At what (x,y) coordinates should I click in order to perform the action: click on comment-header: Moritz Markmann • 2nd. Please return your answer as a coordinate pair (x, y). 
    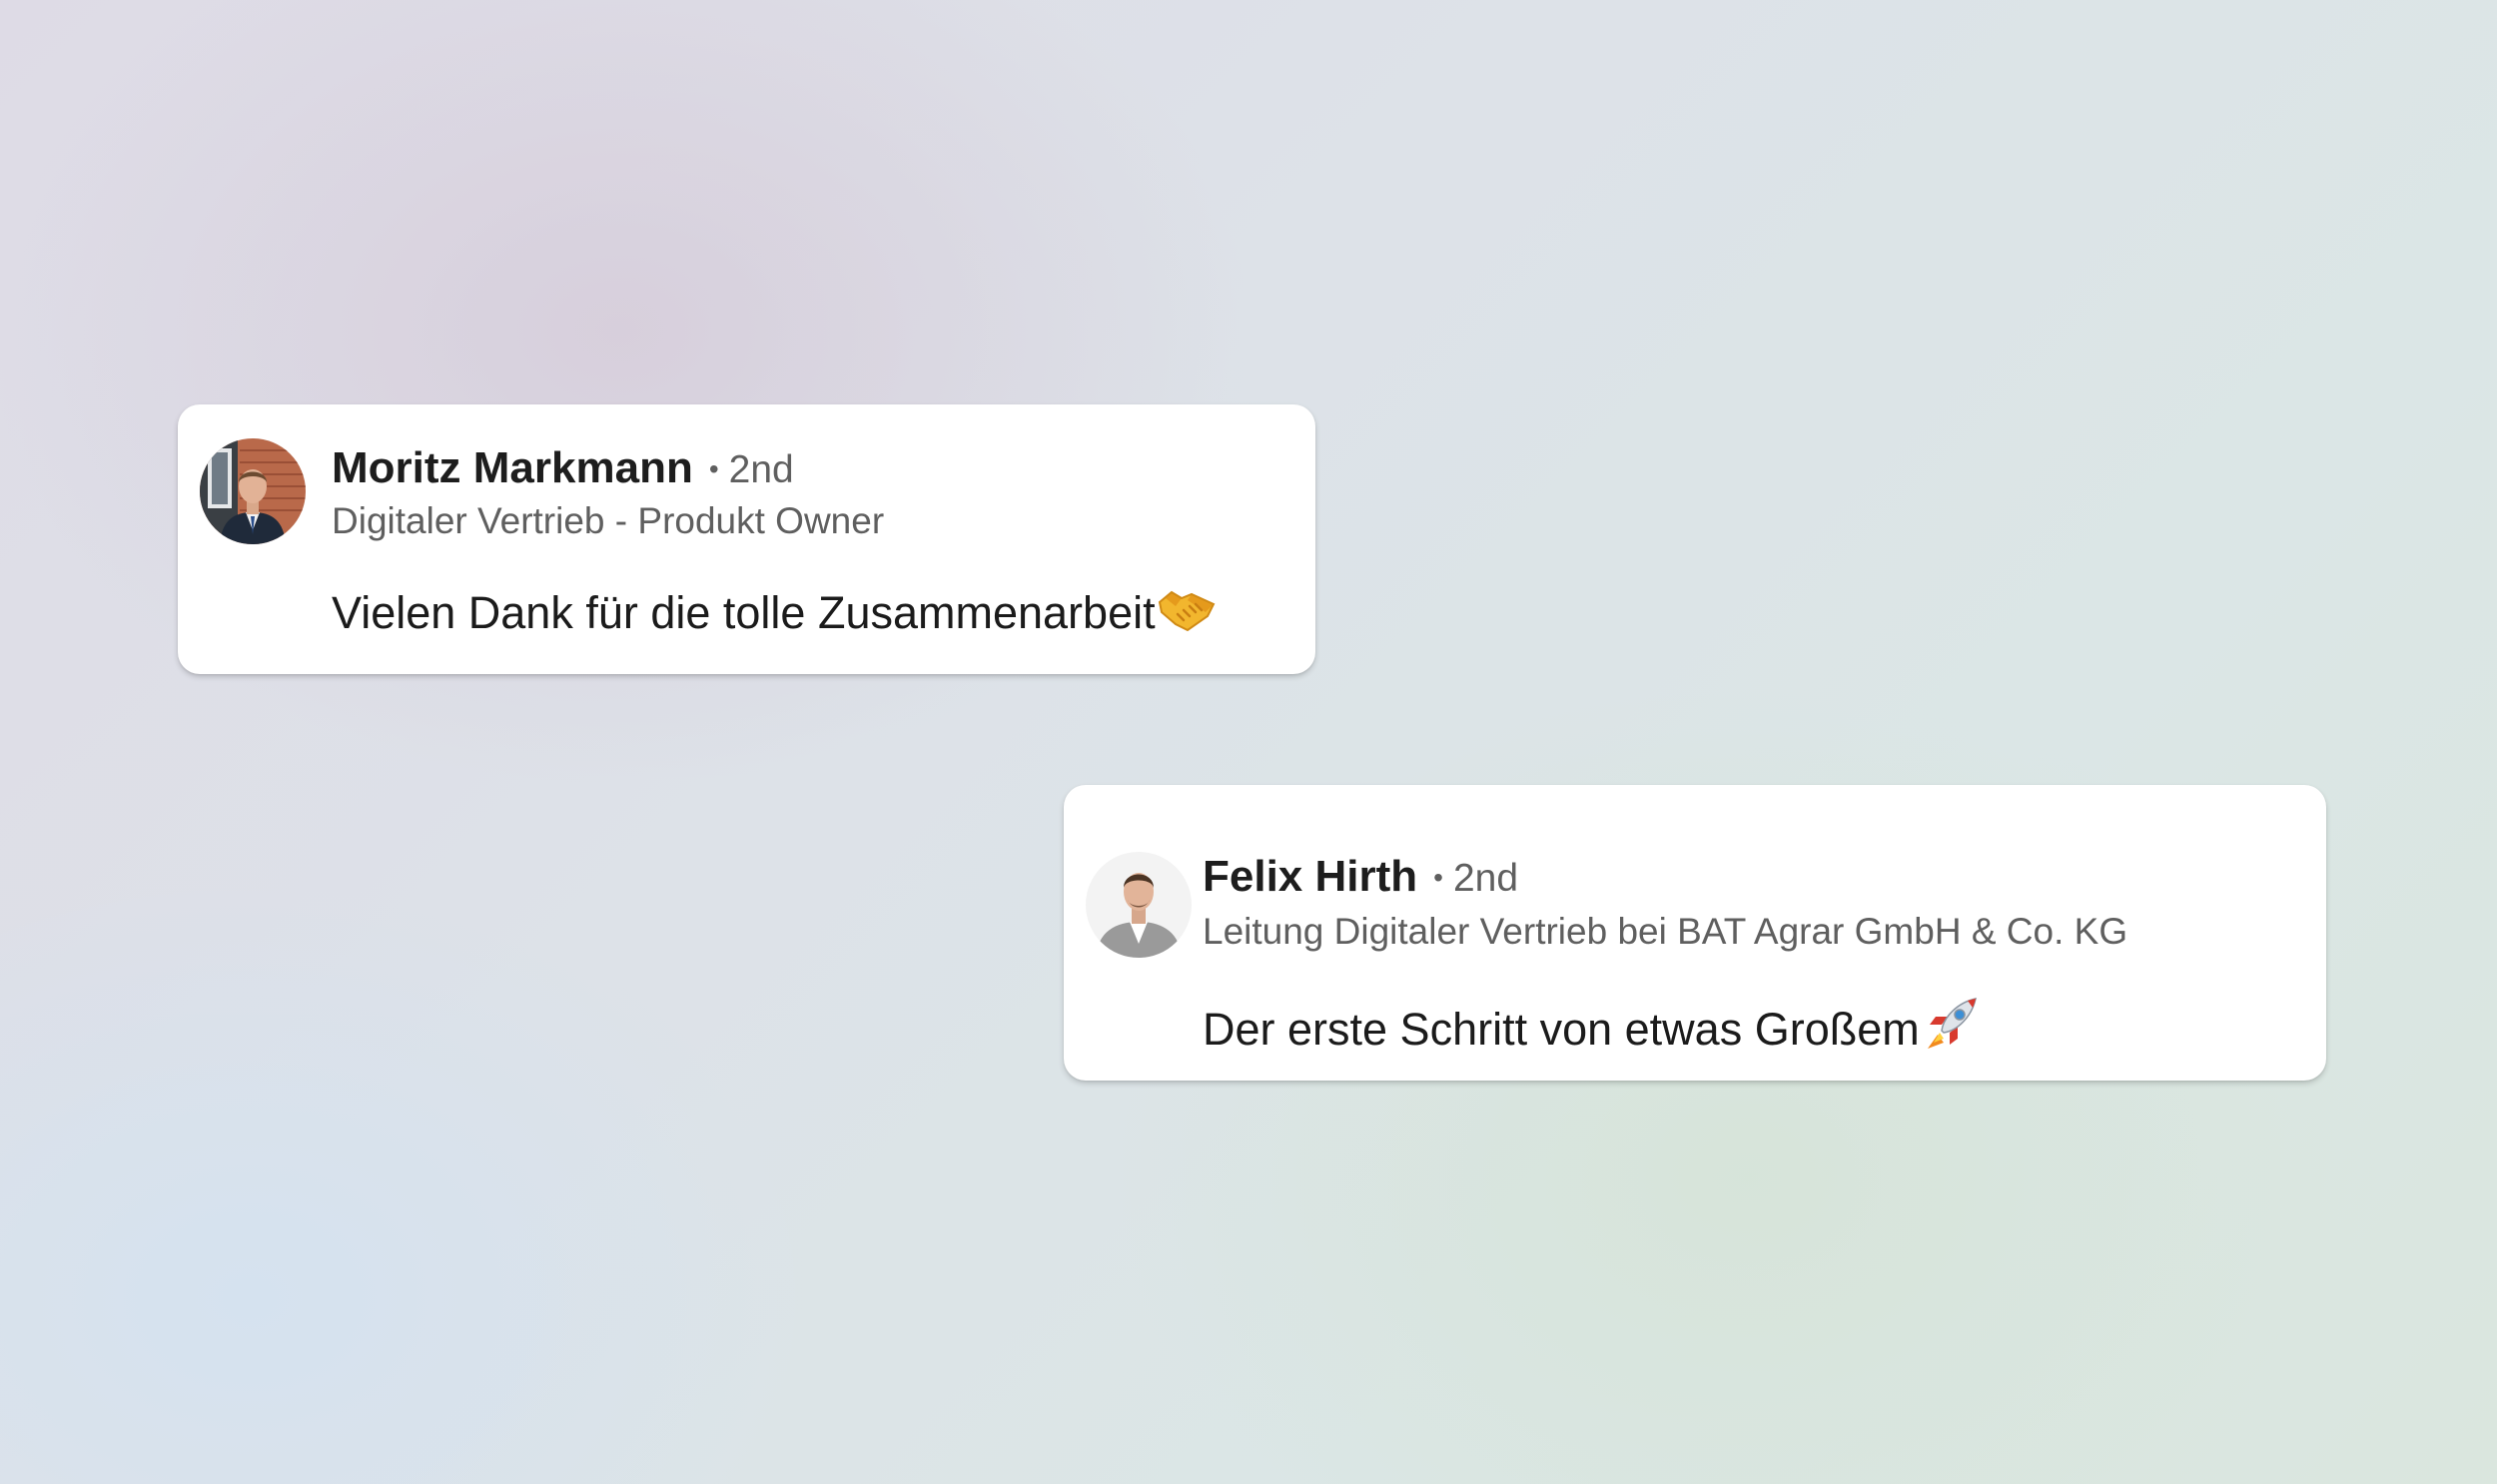
    Looking at the image, I should click on (563, 468).